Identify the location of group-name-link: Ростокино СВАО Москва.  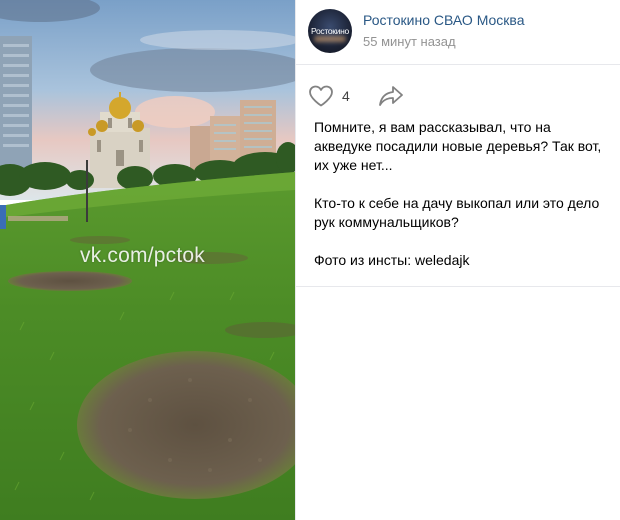
(444, 20).